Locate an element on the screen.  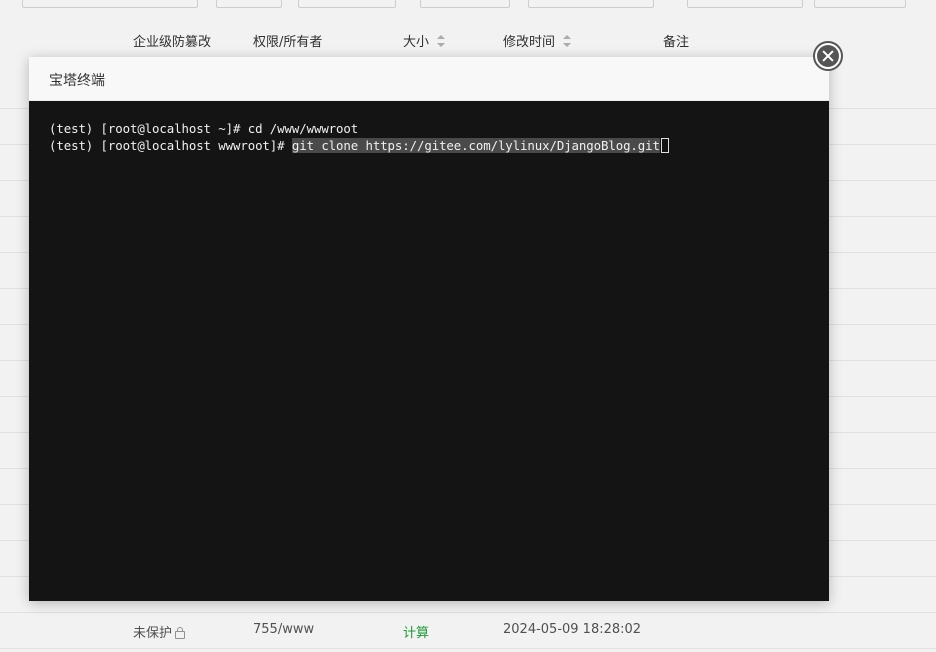
modal-header: 宝塔终端 is located at coordinates (429, 79).